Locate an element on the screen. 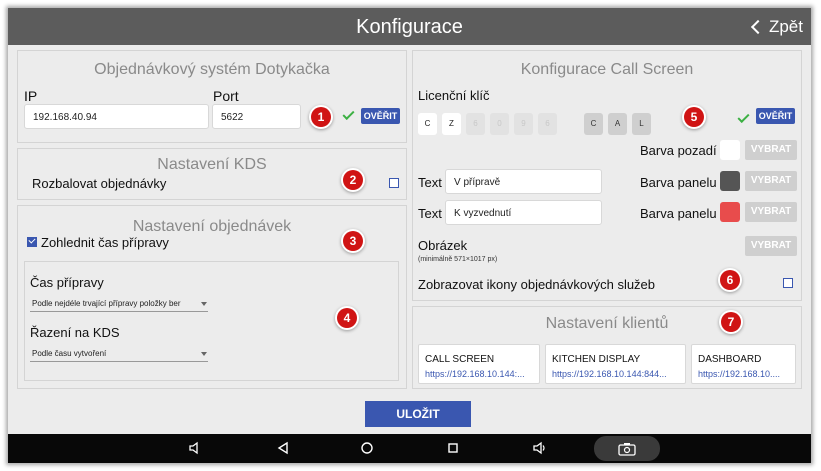 The height and width of the screenshot is (471, 821). screenshot-button is located at coordinates (627, 448).